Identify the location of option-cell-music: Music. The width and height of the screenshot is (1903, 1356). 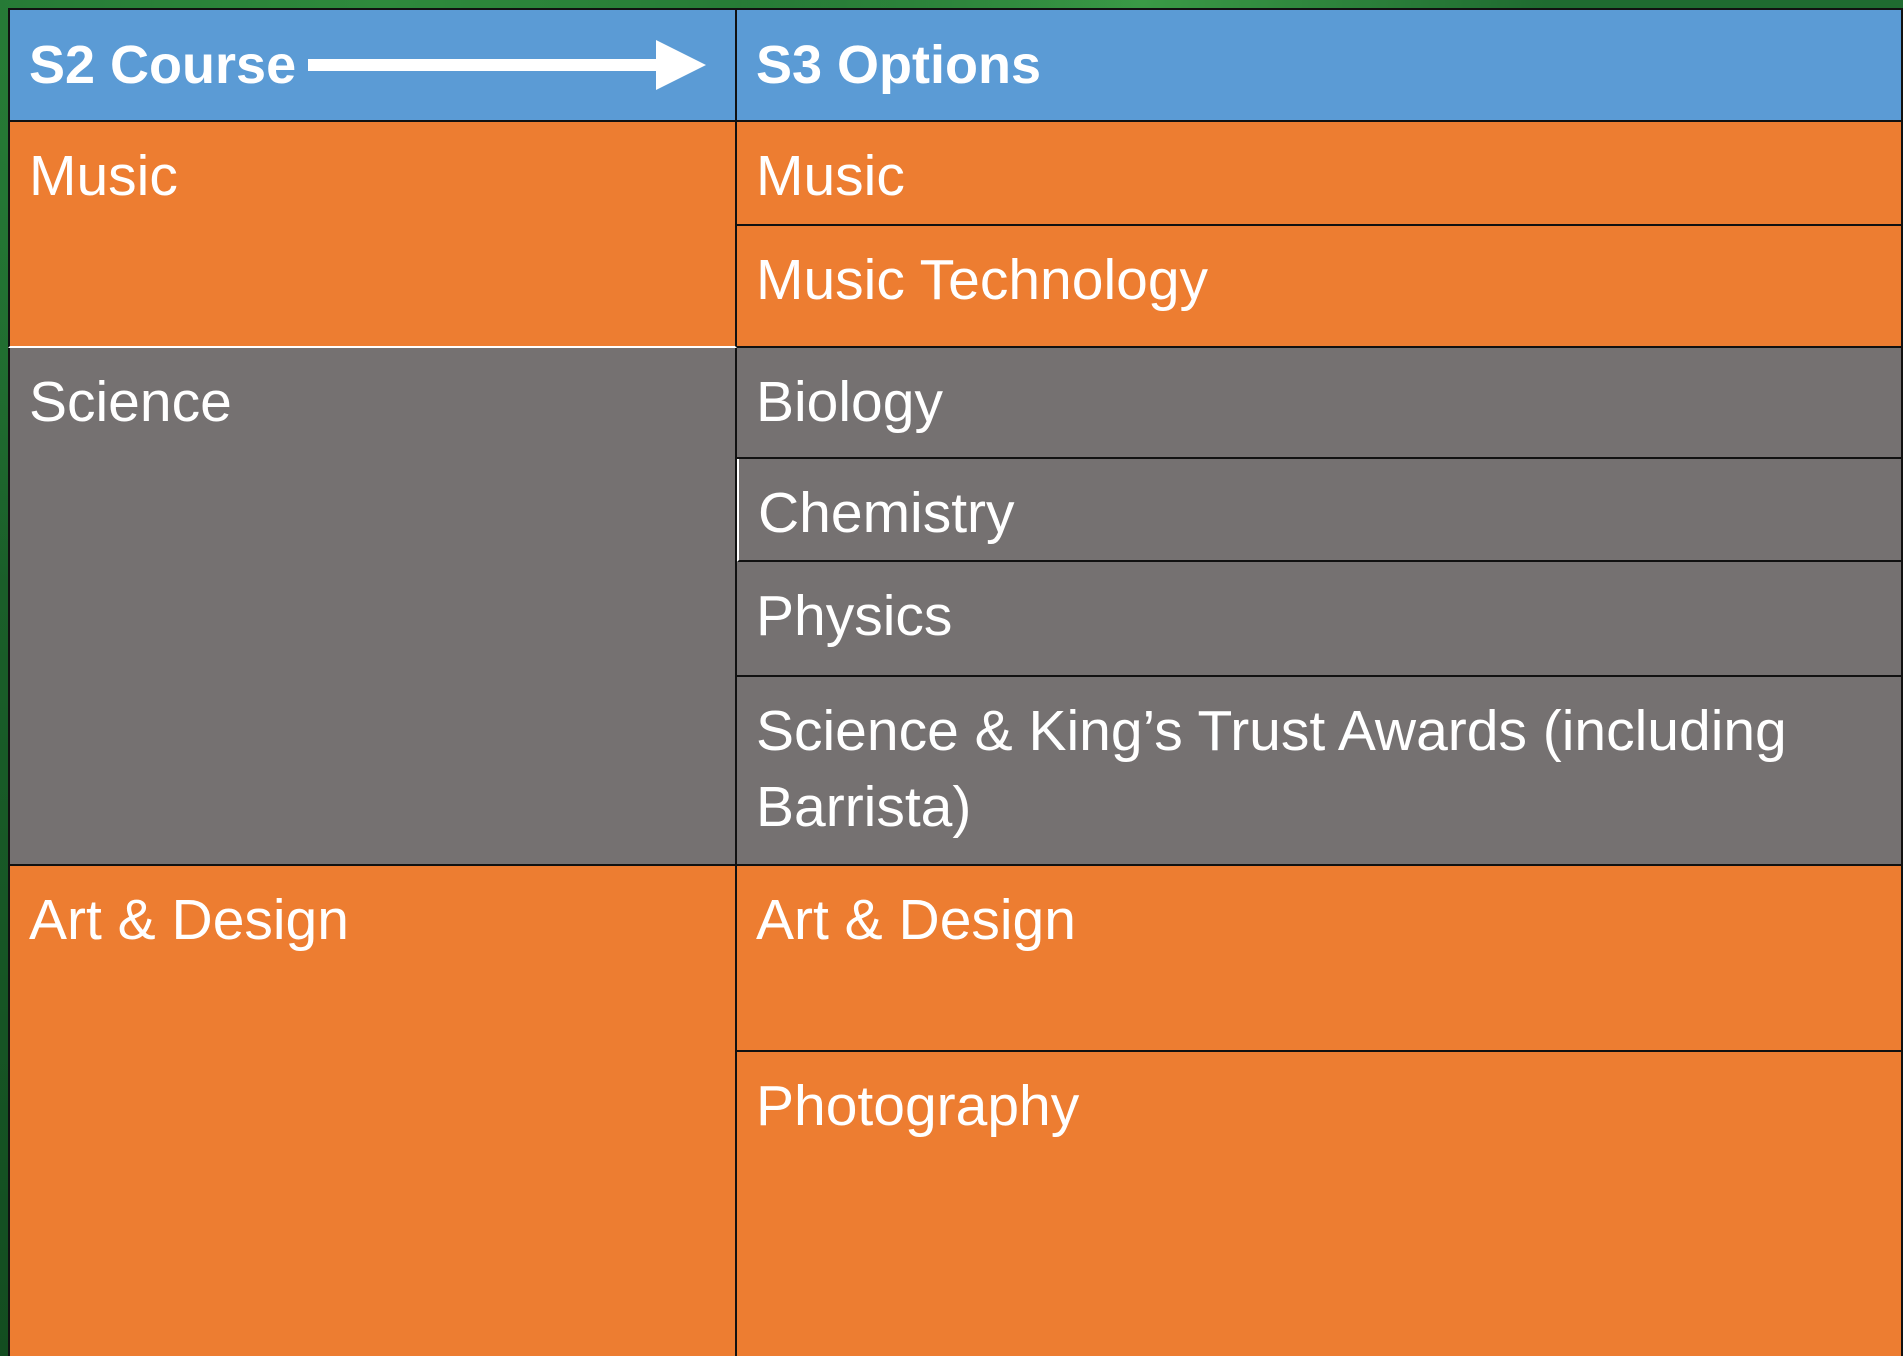
(1320, 174).